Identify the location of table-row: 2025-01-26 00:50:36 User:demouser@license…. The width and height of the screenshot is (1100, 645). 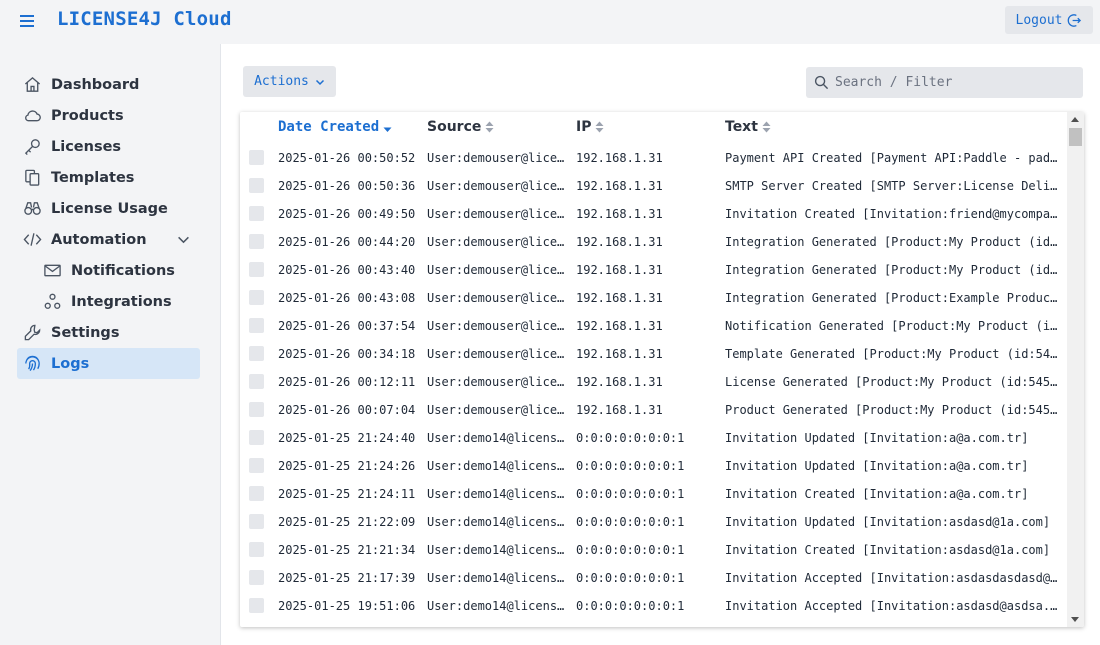
(653, 186).